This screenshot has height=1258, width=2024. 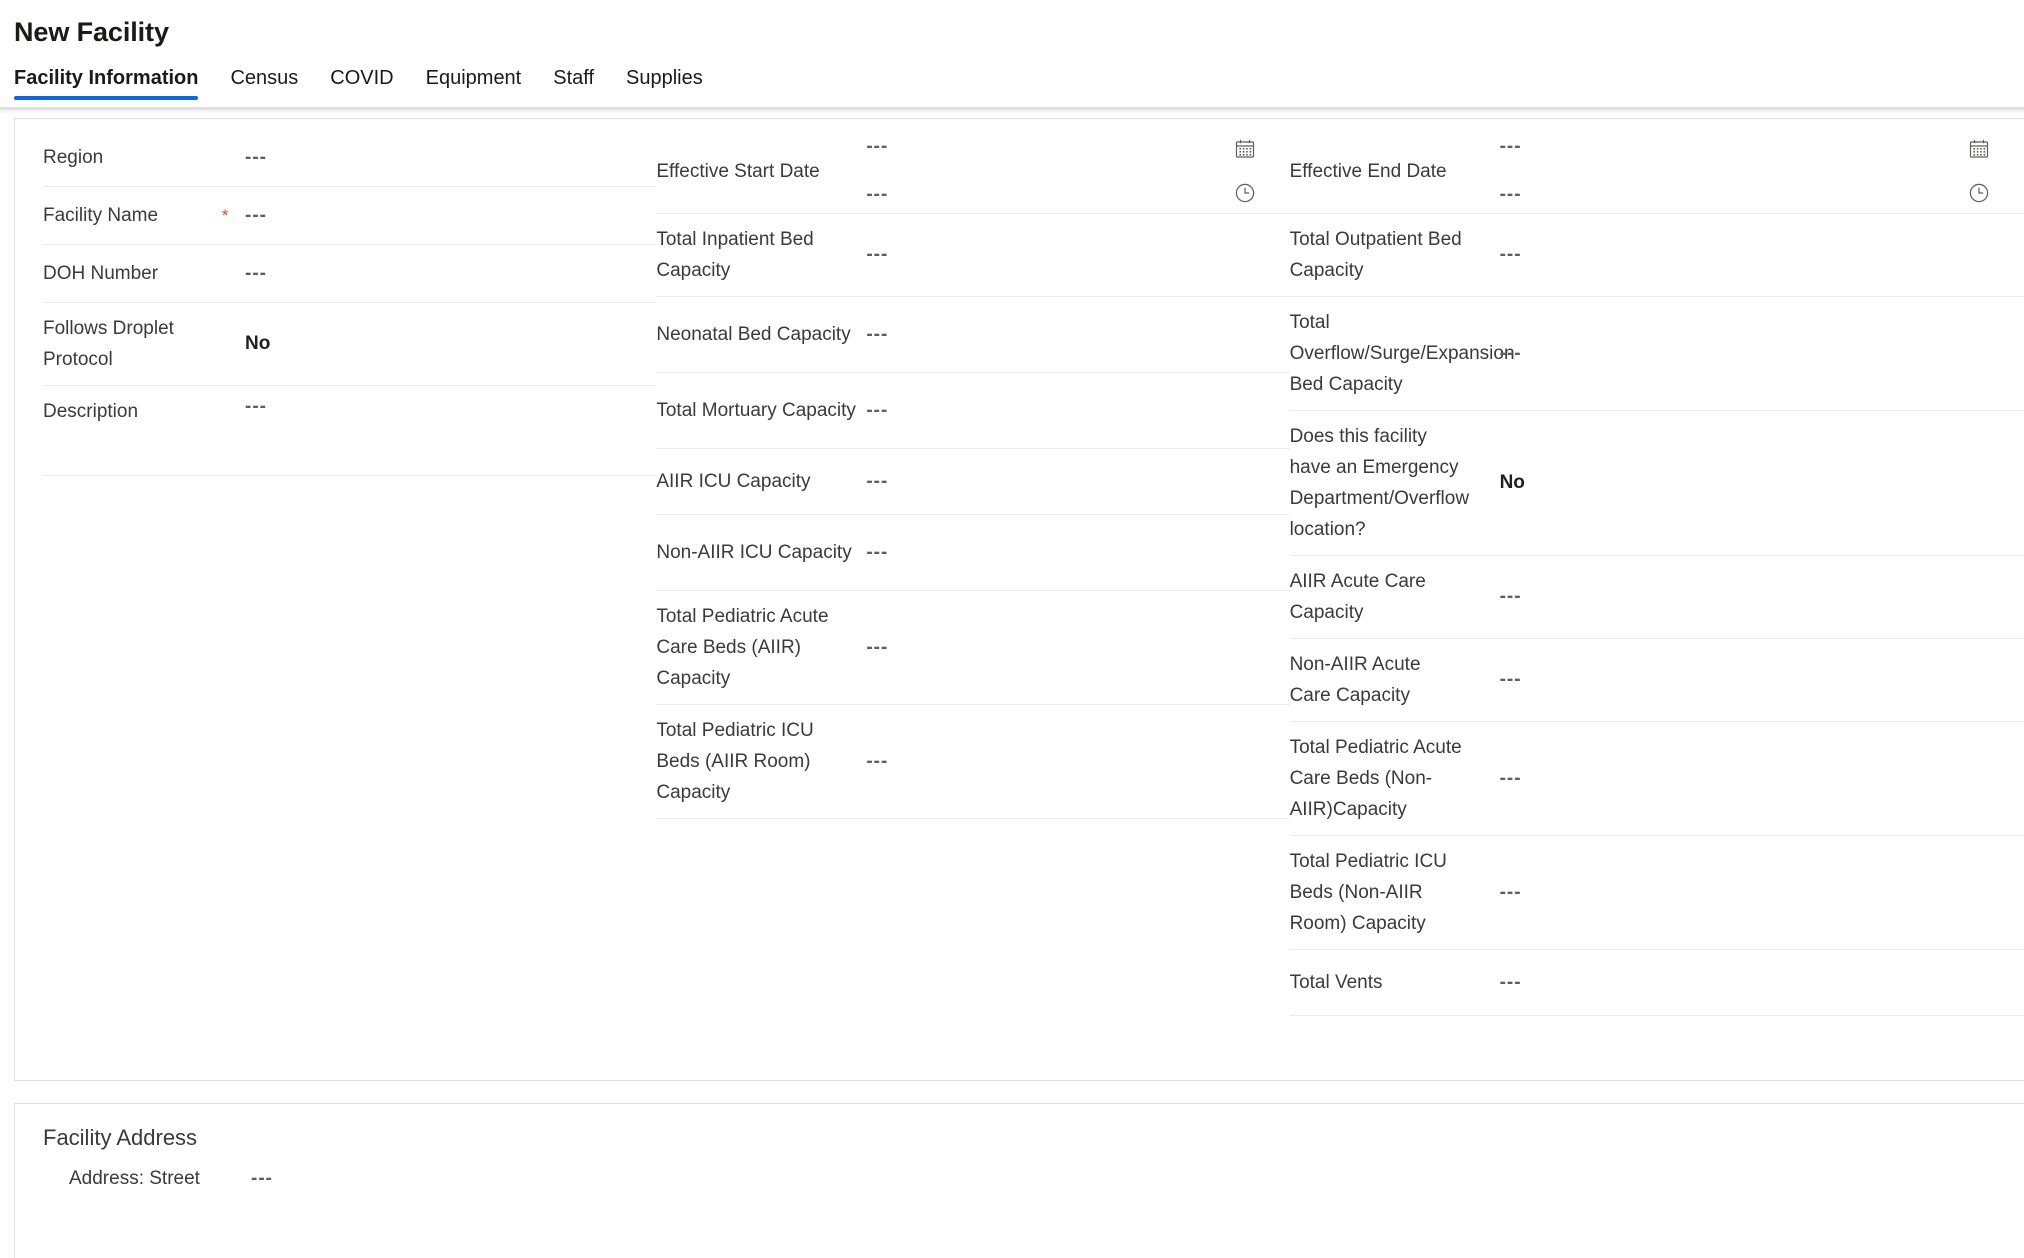 I want to click on field-region: Region ---, so click(x=350, y=158).